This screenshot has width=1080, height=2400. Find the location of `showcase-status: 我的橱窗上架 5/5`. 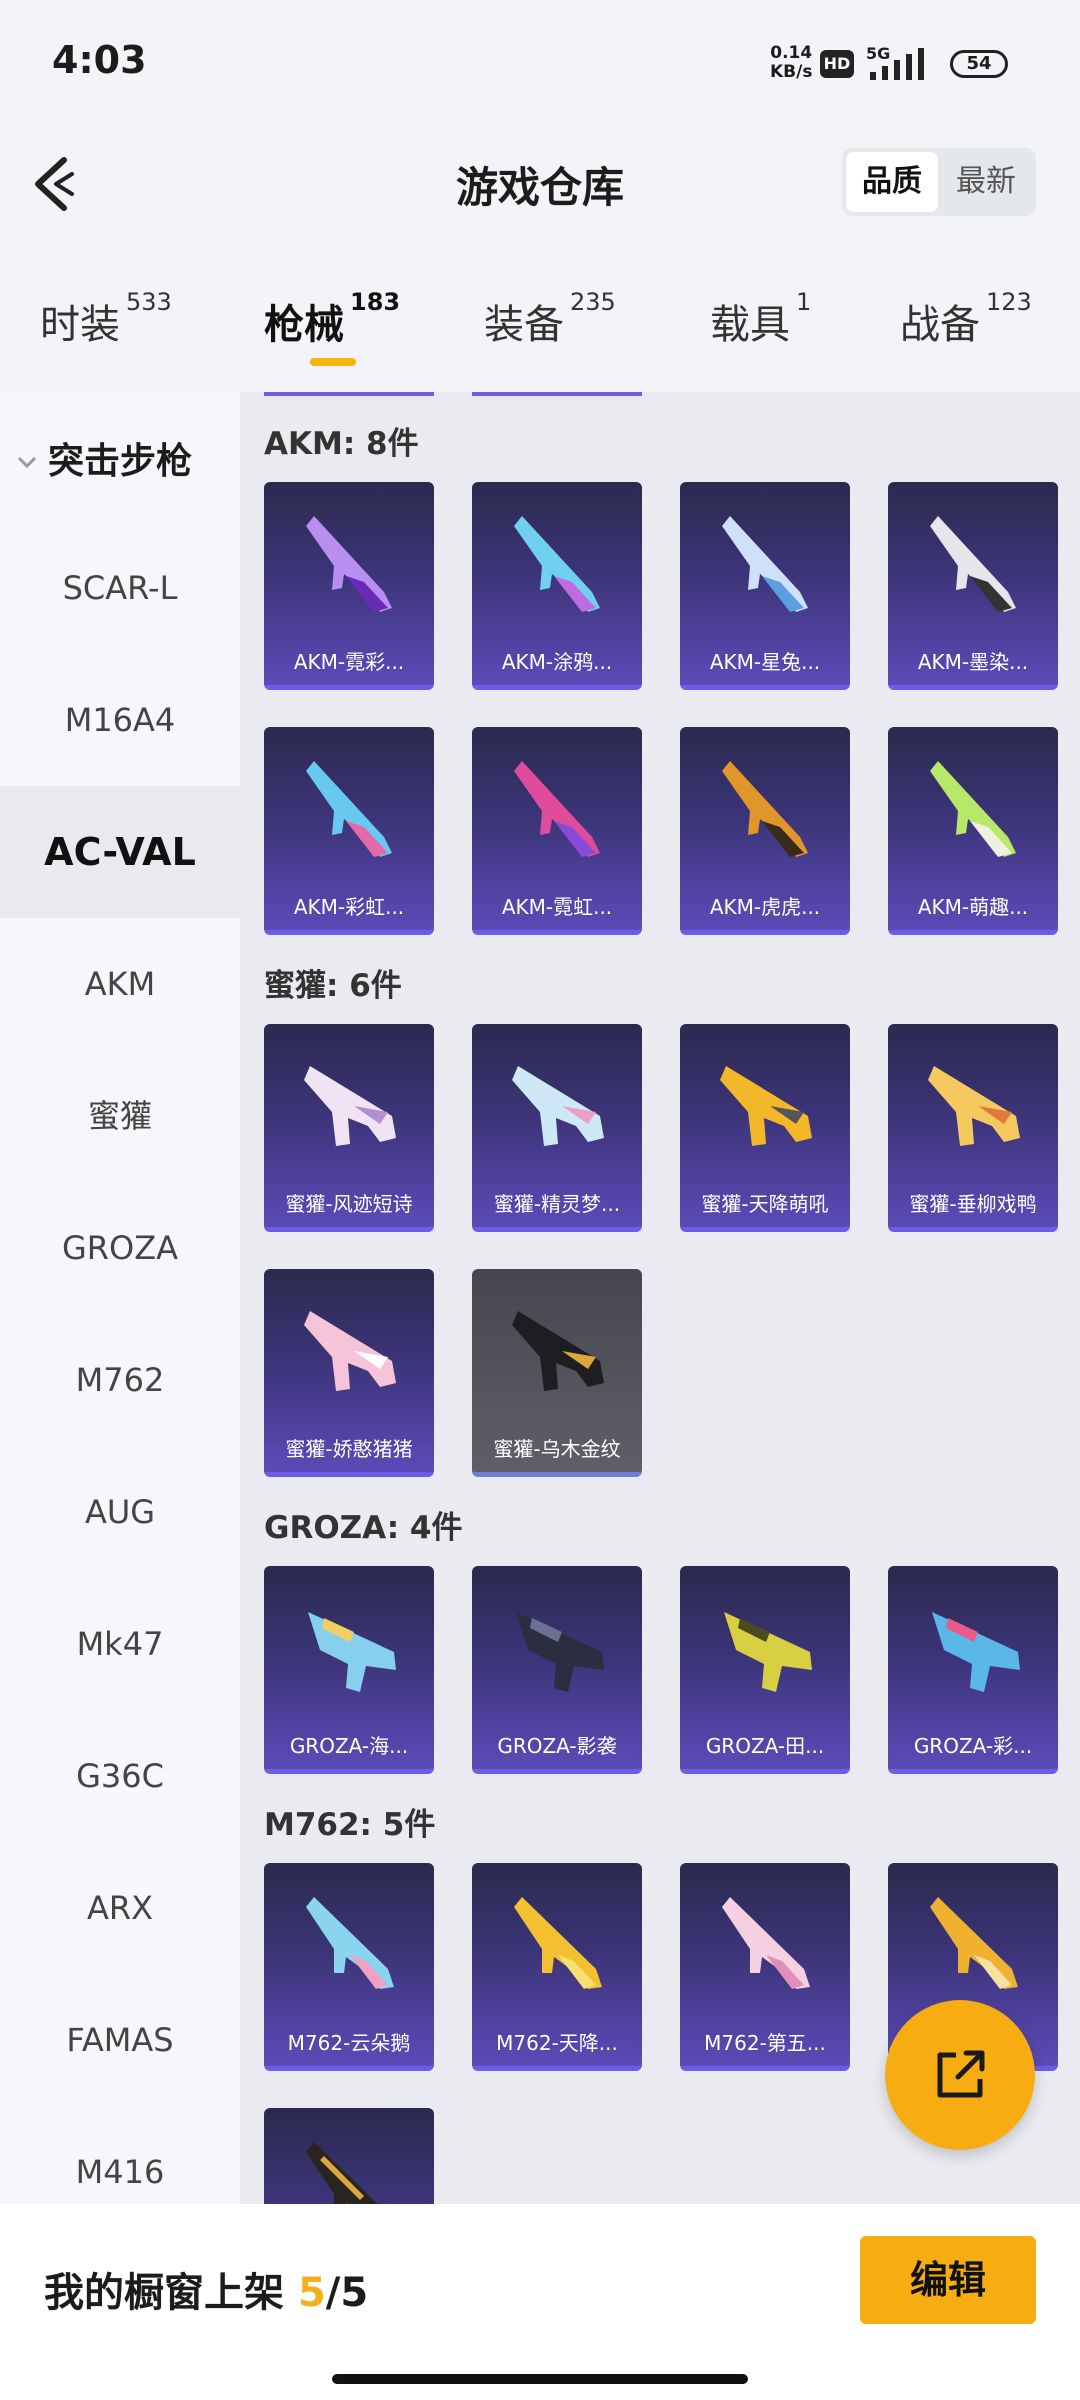

showcase-status: 我的橱窗上架 5/5 is located at coordinates (206, 2289).